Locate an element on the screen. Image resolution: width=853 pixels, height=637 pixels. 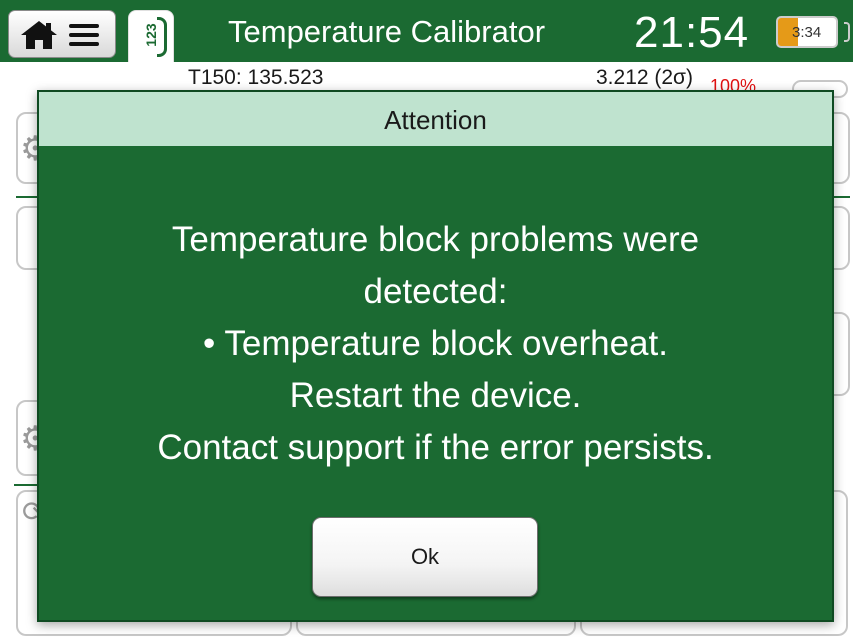
home-icon is located at coordinates (39, 35).